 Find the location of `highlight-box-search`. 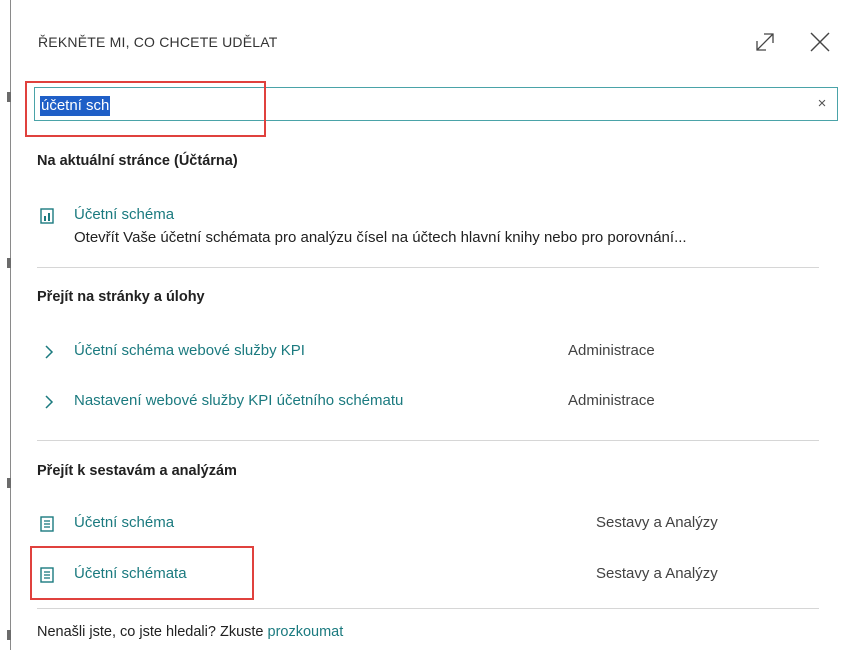

highlight-box-search is located at coordinates (145, 109).